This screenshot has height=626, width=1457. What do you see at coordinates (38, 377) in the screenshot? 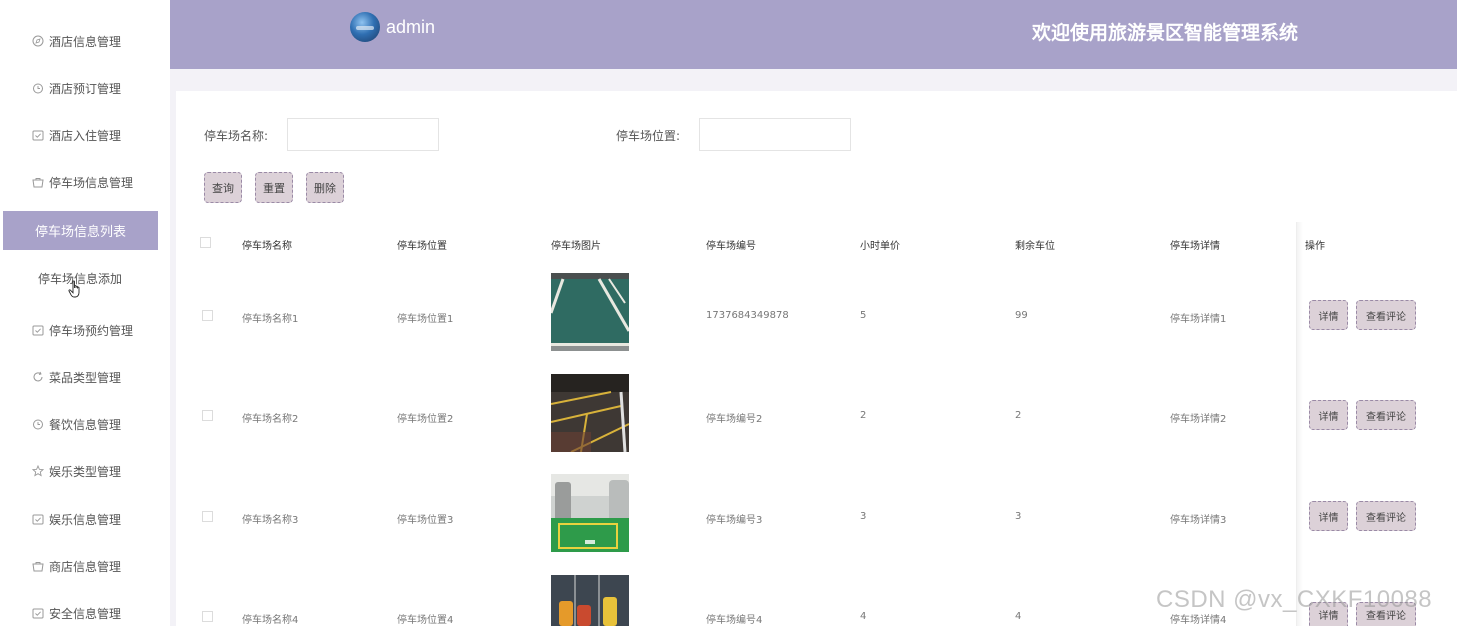
I see `refresh-icon` at bounding box center [38, 377].